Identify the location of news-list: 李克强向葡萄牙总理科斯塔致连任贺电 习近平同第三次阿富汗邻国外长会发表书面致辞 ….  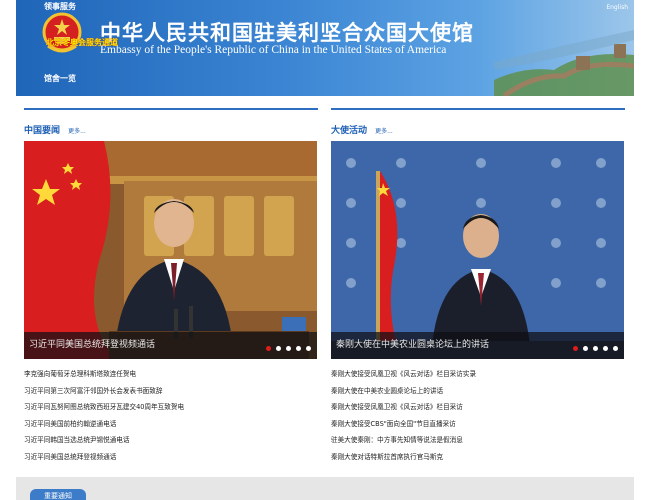
(171, 415).